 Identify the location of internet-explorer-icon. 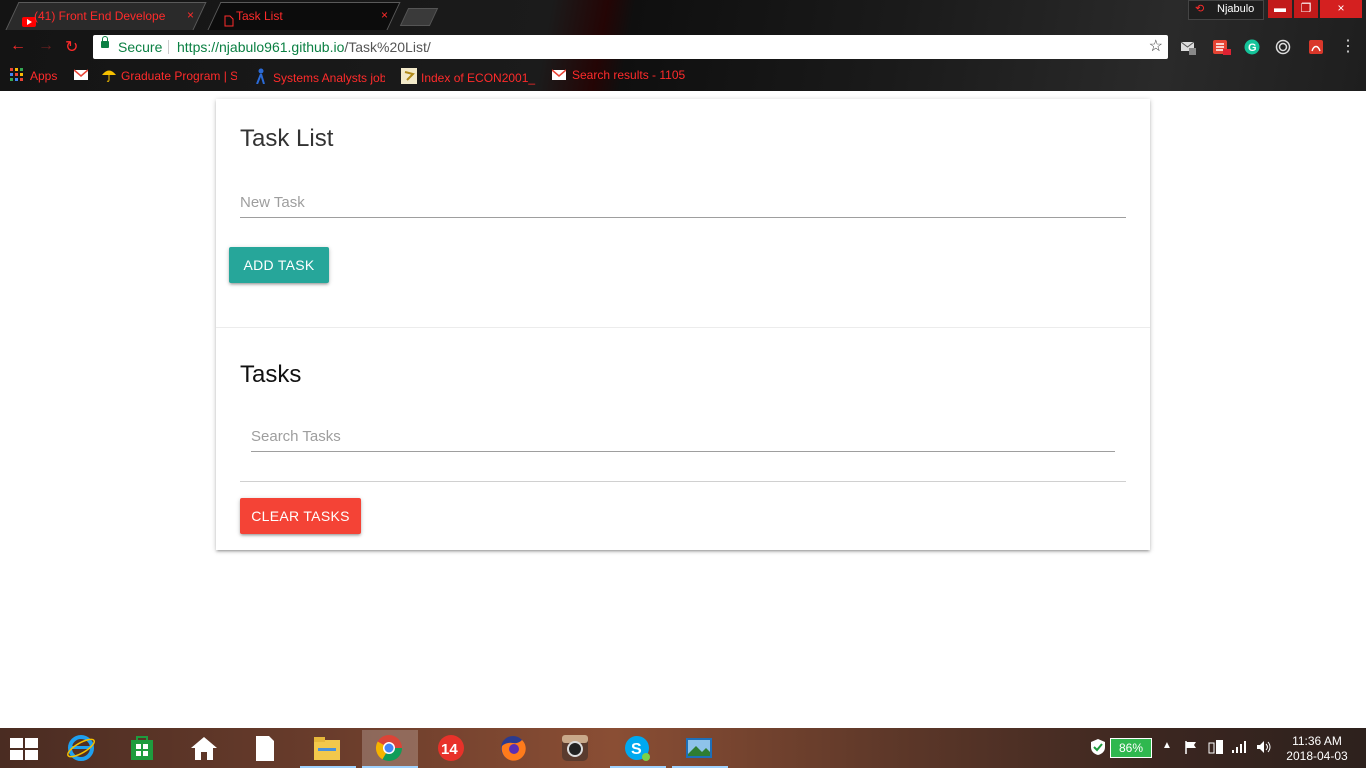
(82, 748).